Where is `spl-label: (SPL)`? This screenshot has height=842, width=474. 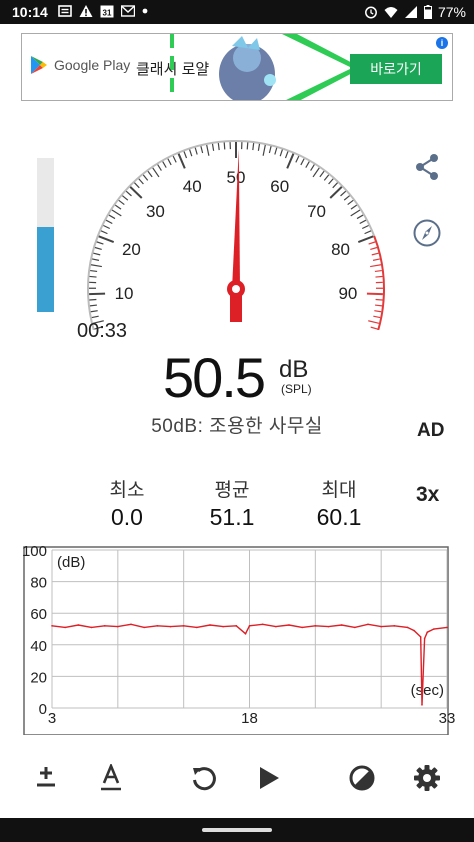
spl-label: (SPL) is located at coordinates (296, 389).